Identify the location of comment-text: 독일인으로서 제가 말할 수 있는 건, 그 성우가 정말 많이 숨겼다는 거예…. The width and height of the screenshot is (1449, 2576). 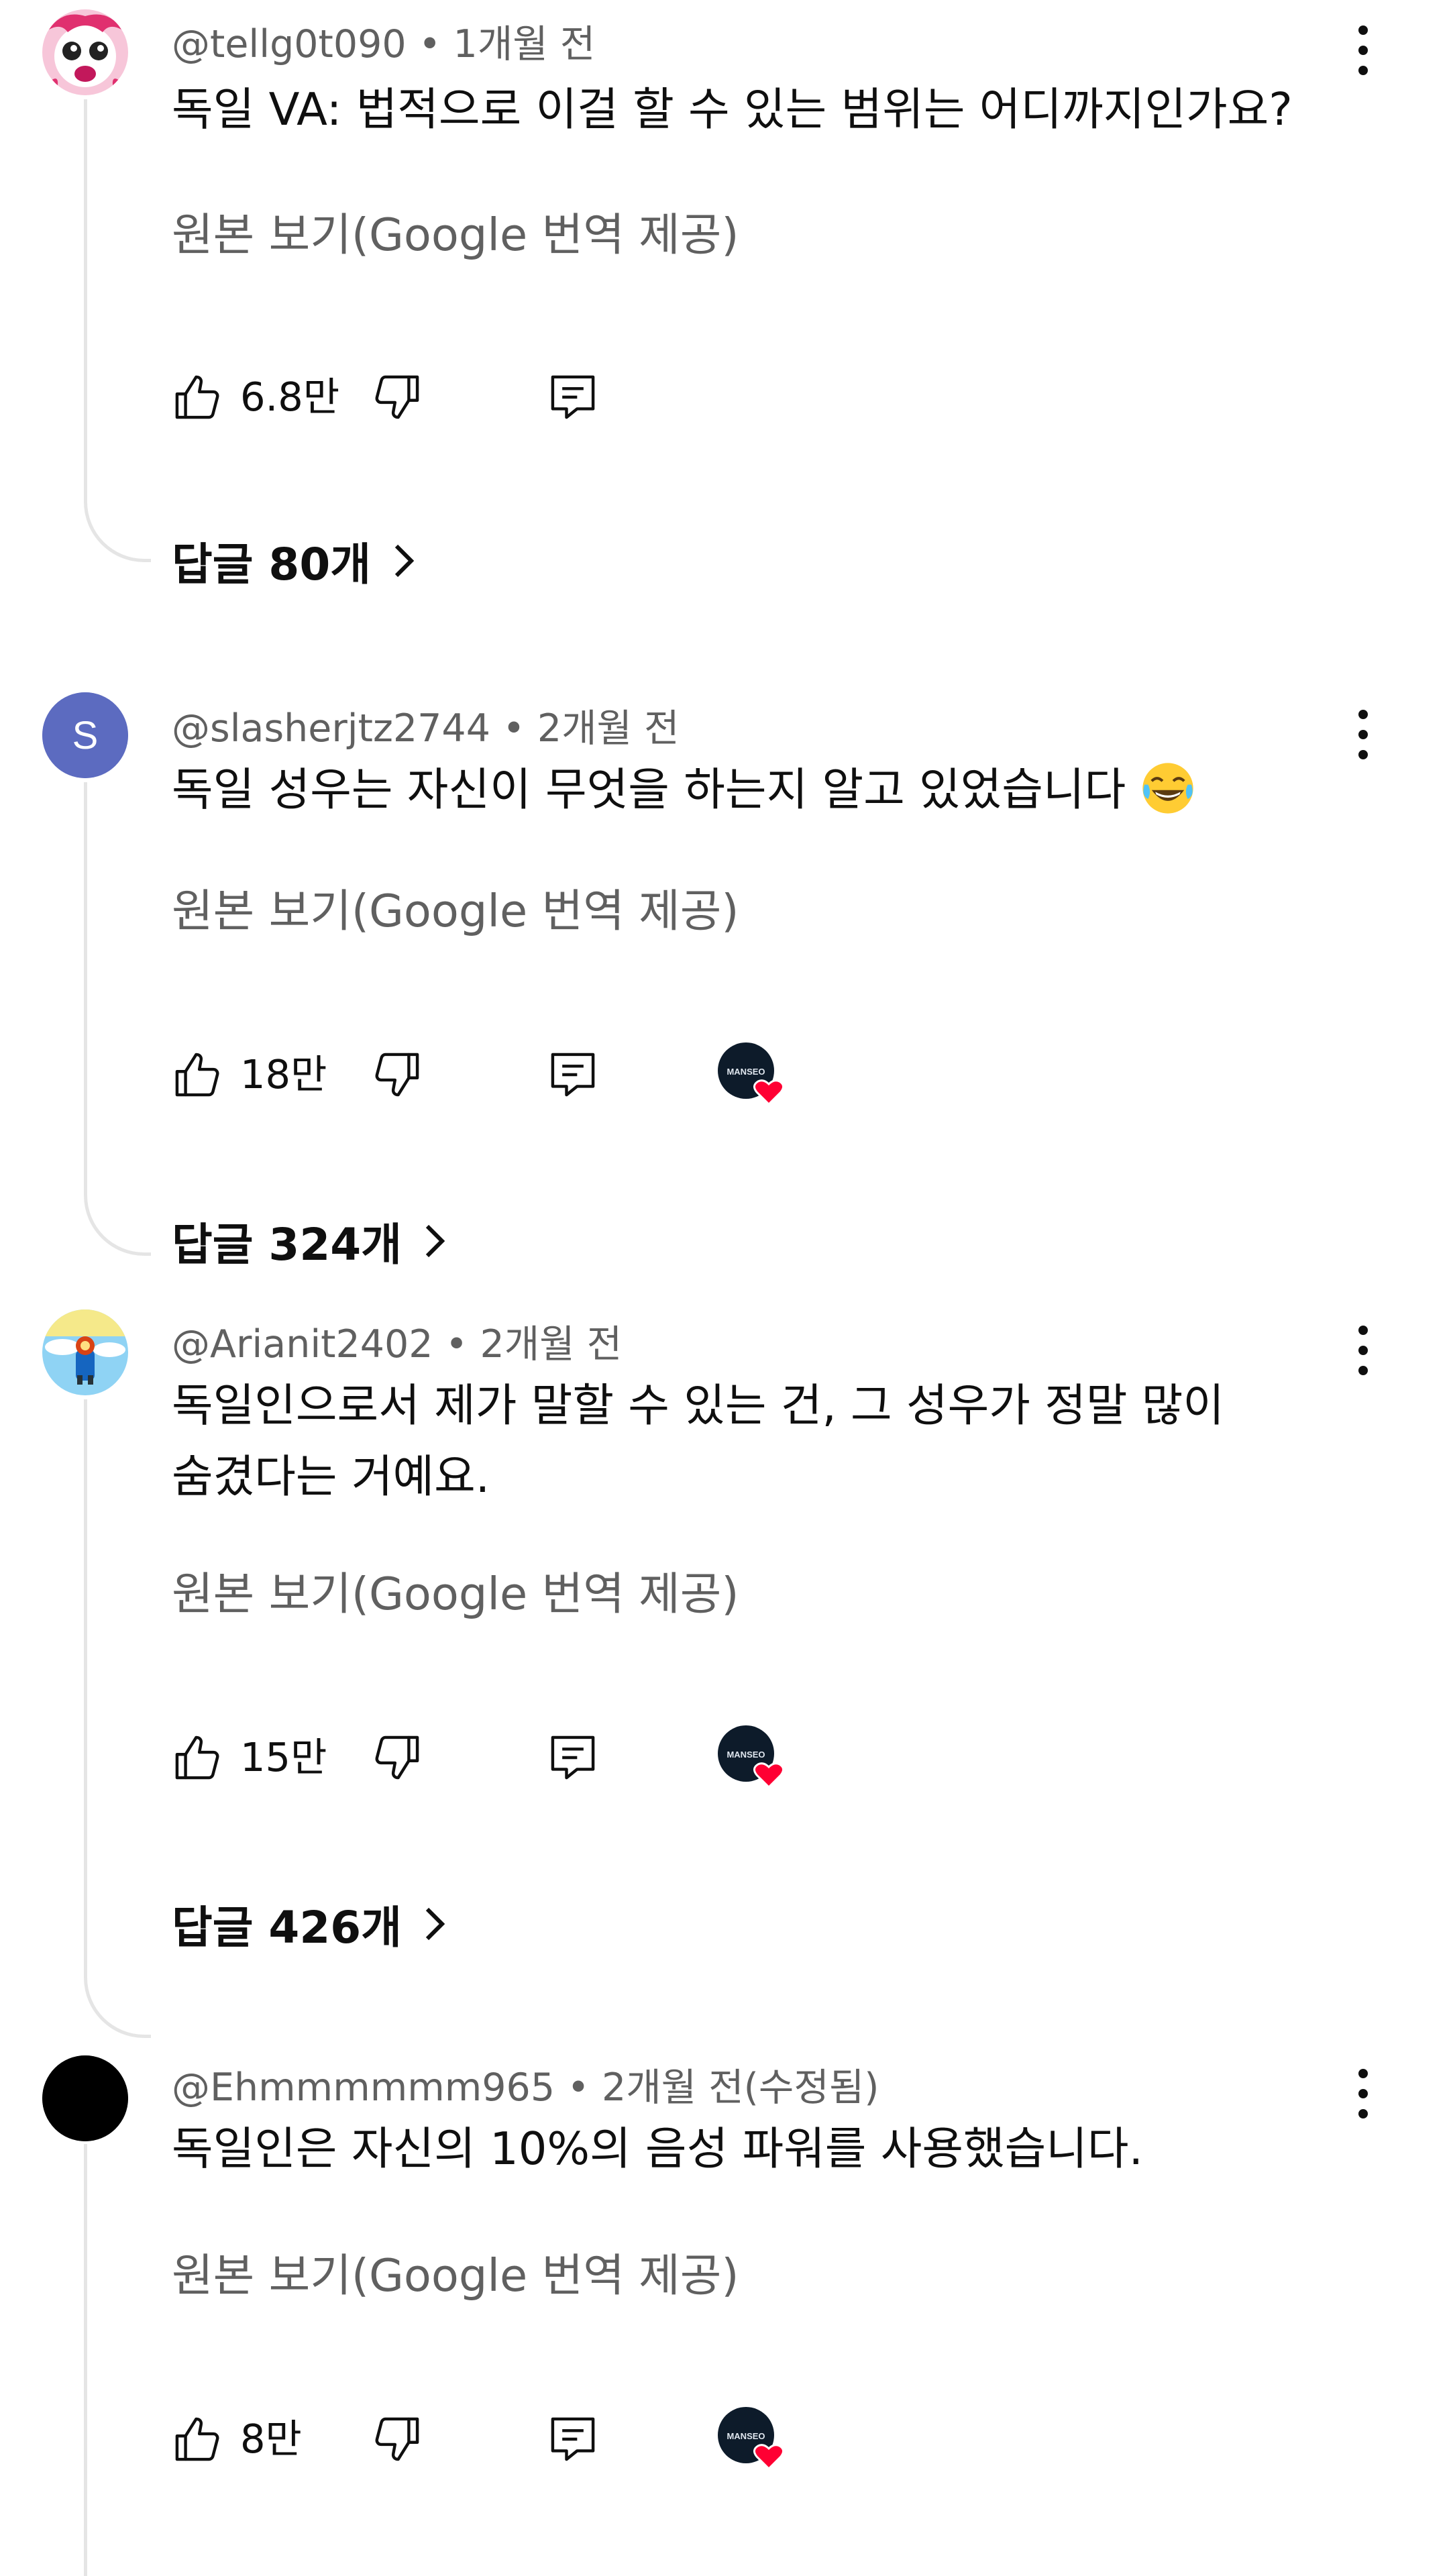
(762, 1441).